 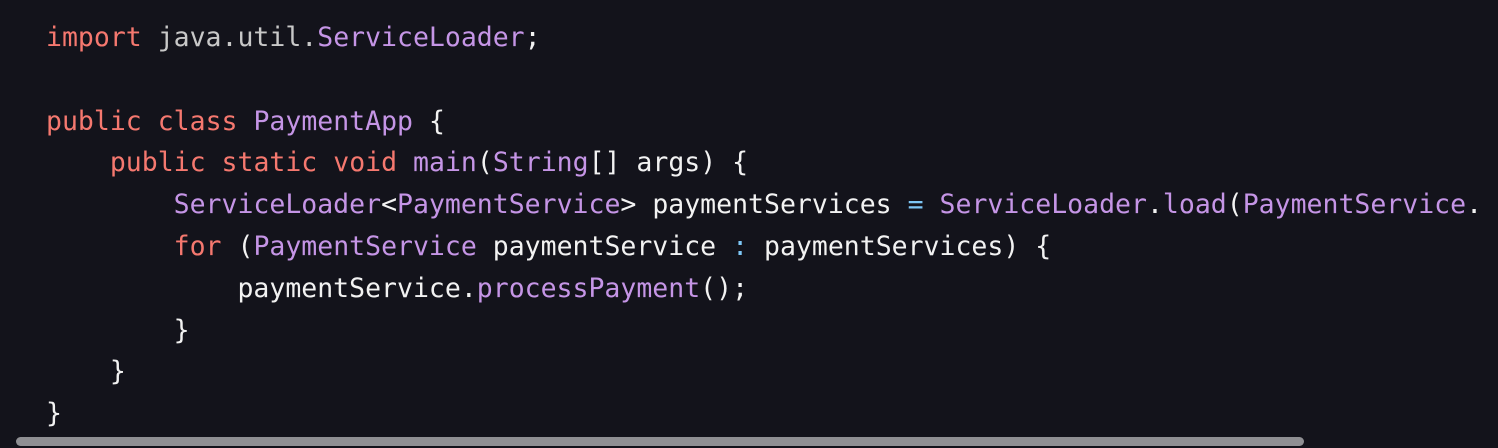 What do you see at coordinates (445, 163) in the screenshot?
I see `code-token-func: main` at bounding box center [445, 163].